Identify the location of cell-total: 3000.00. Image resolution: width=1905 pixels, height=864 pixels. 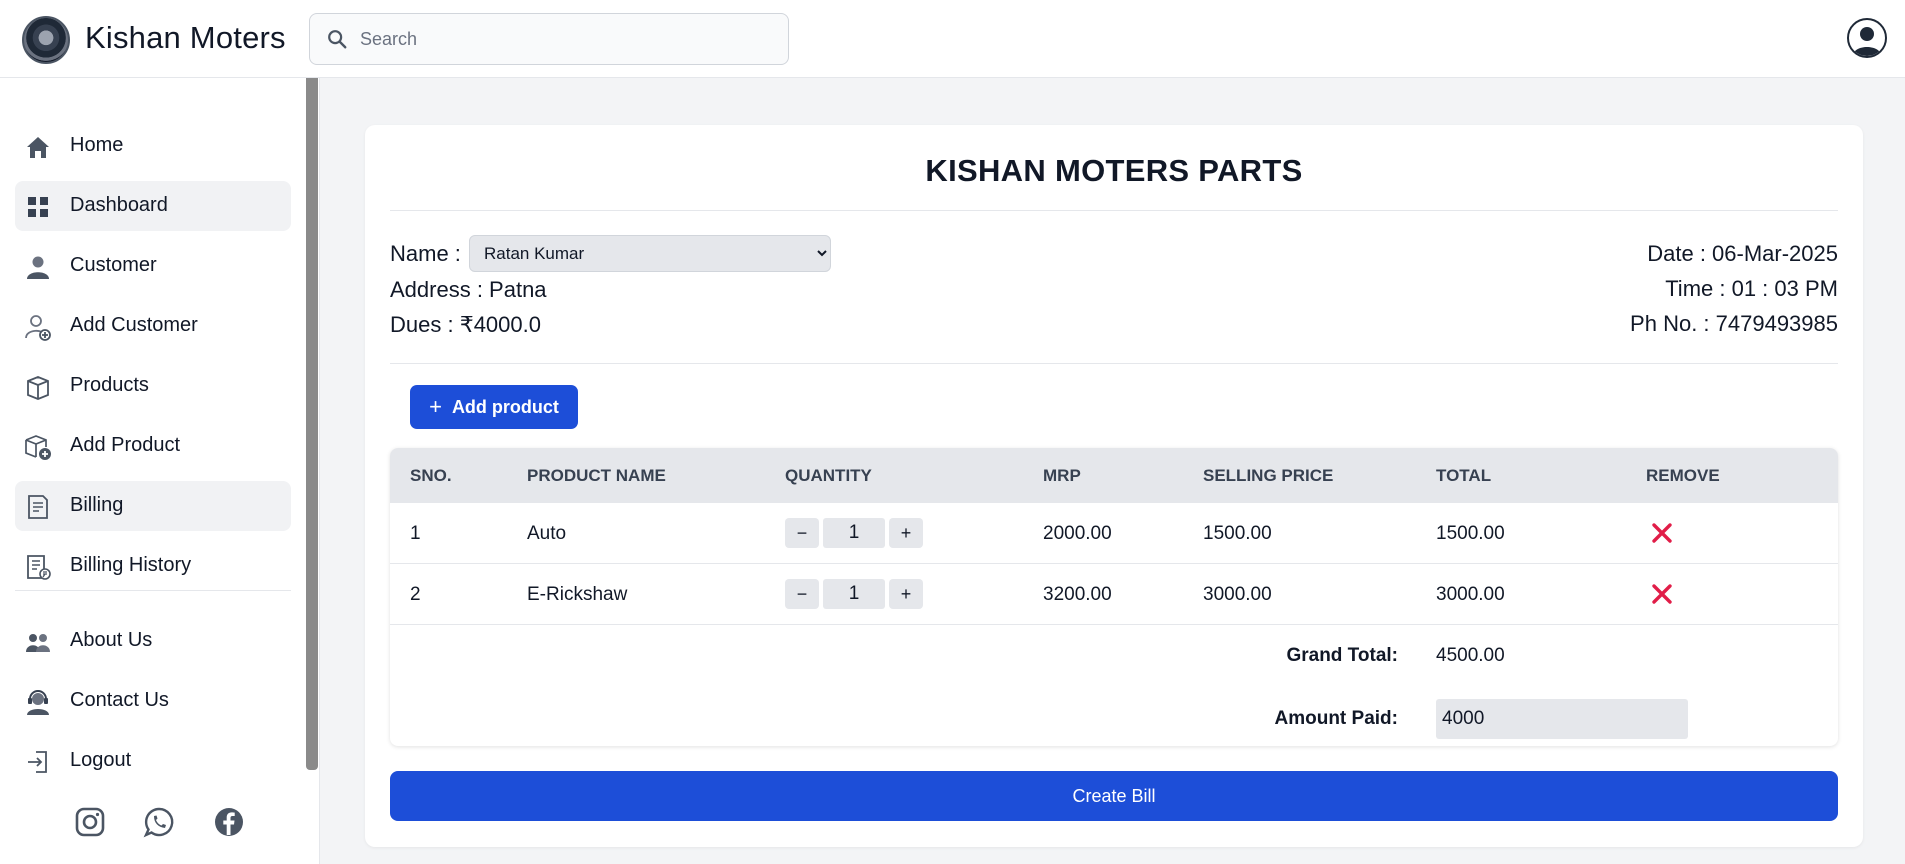
(1470, 594).